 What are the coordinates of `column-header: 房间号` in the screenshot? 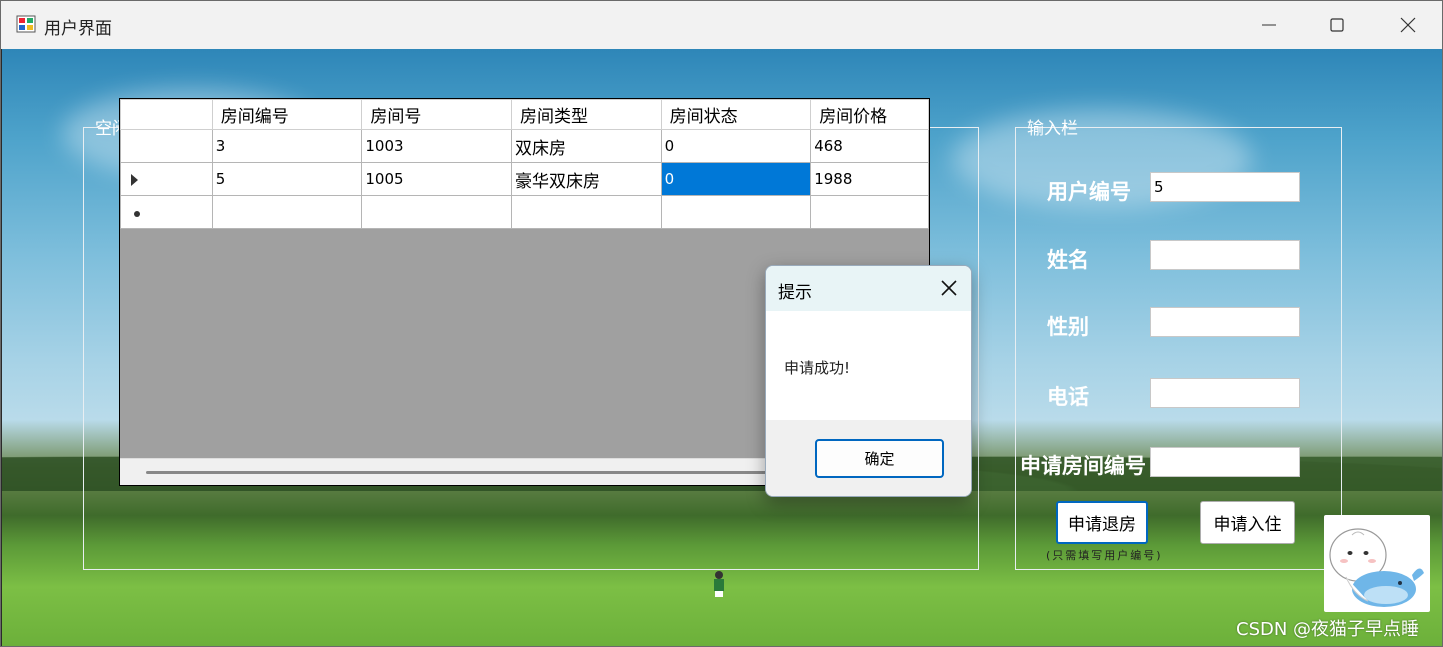 It's located at (436, 114).